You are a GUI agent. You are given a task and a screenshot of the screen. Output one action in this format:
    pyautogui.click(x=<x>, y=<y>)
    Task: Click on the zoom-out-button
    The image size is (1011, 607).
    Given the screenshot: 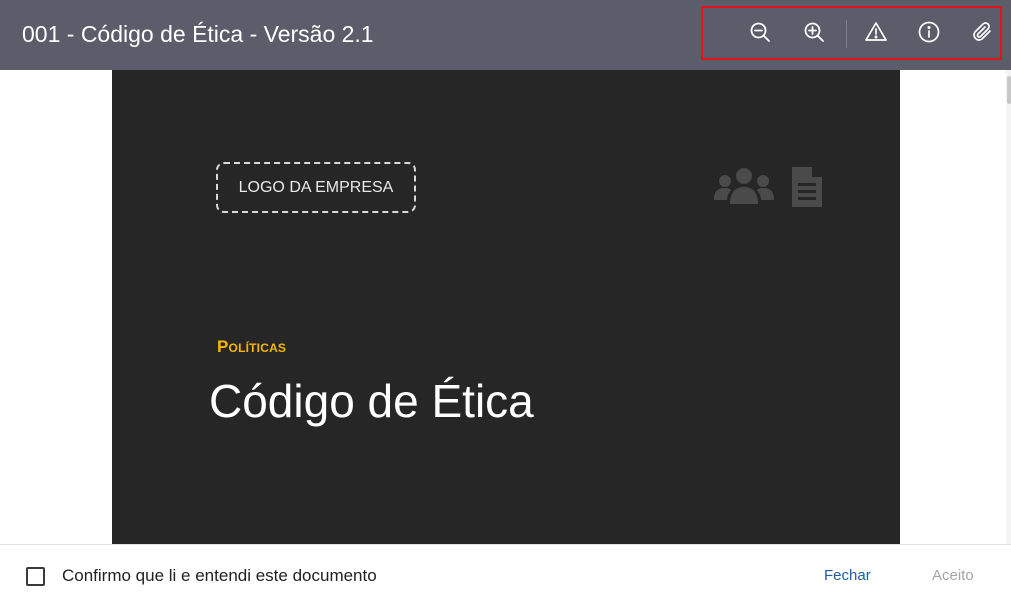 What is the action you would take?
    pyautogui.click(x=760, y=34)
    